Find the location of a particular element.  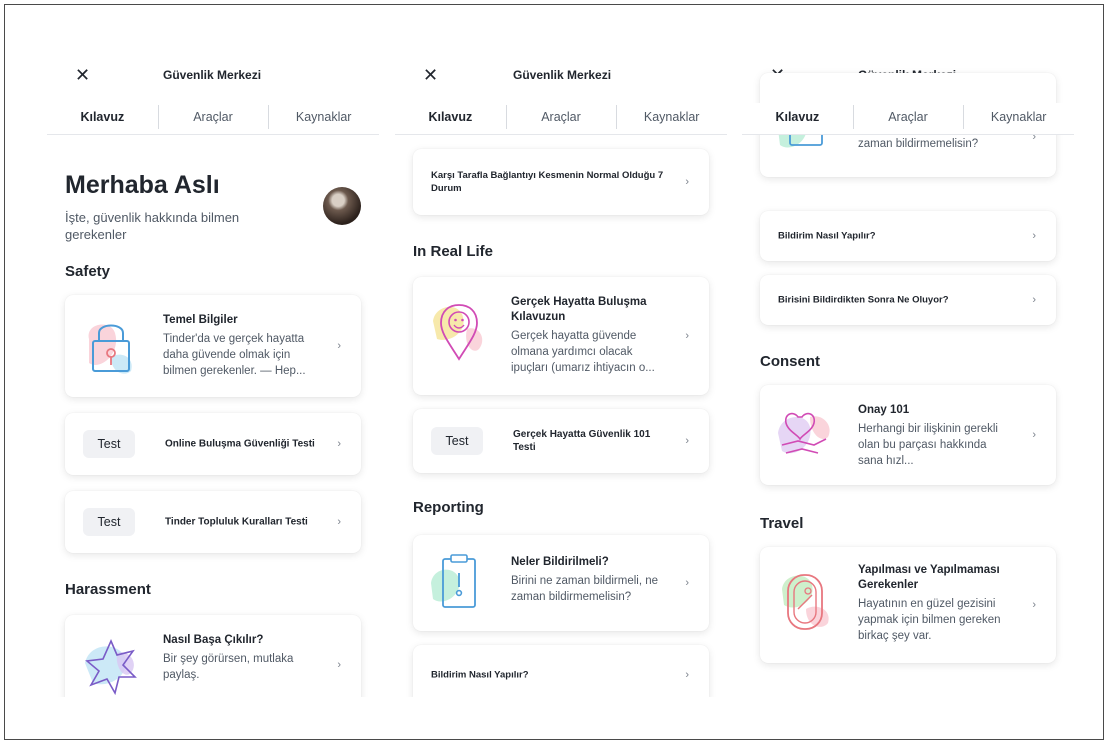

card-title: Onay 101 is located at coordinates (884, 410).